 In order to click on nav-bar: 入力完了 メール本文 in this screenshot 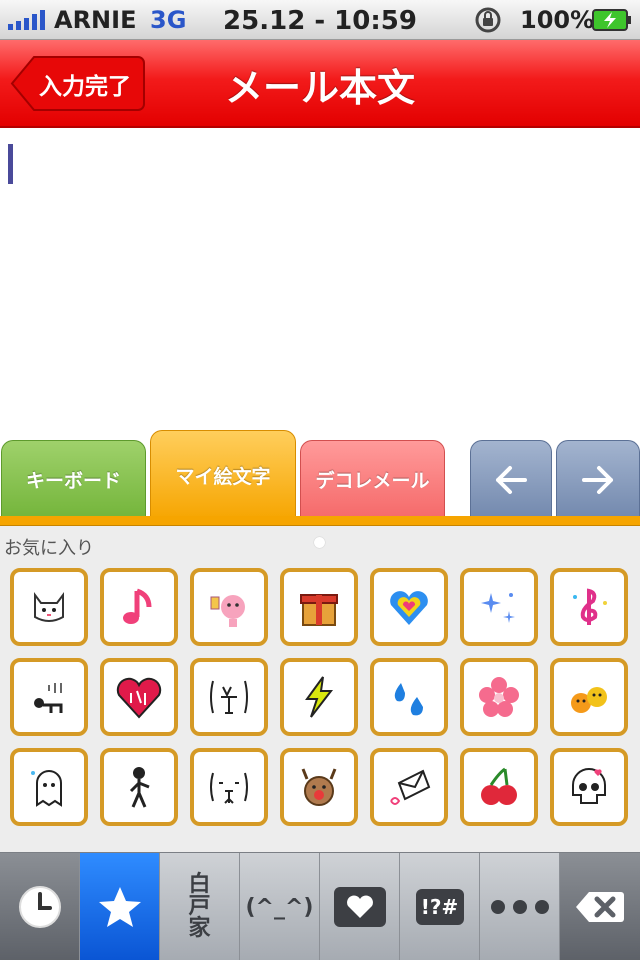, I will do `click(320, 84)`.